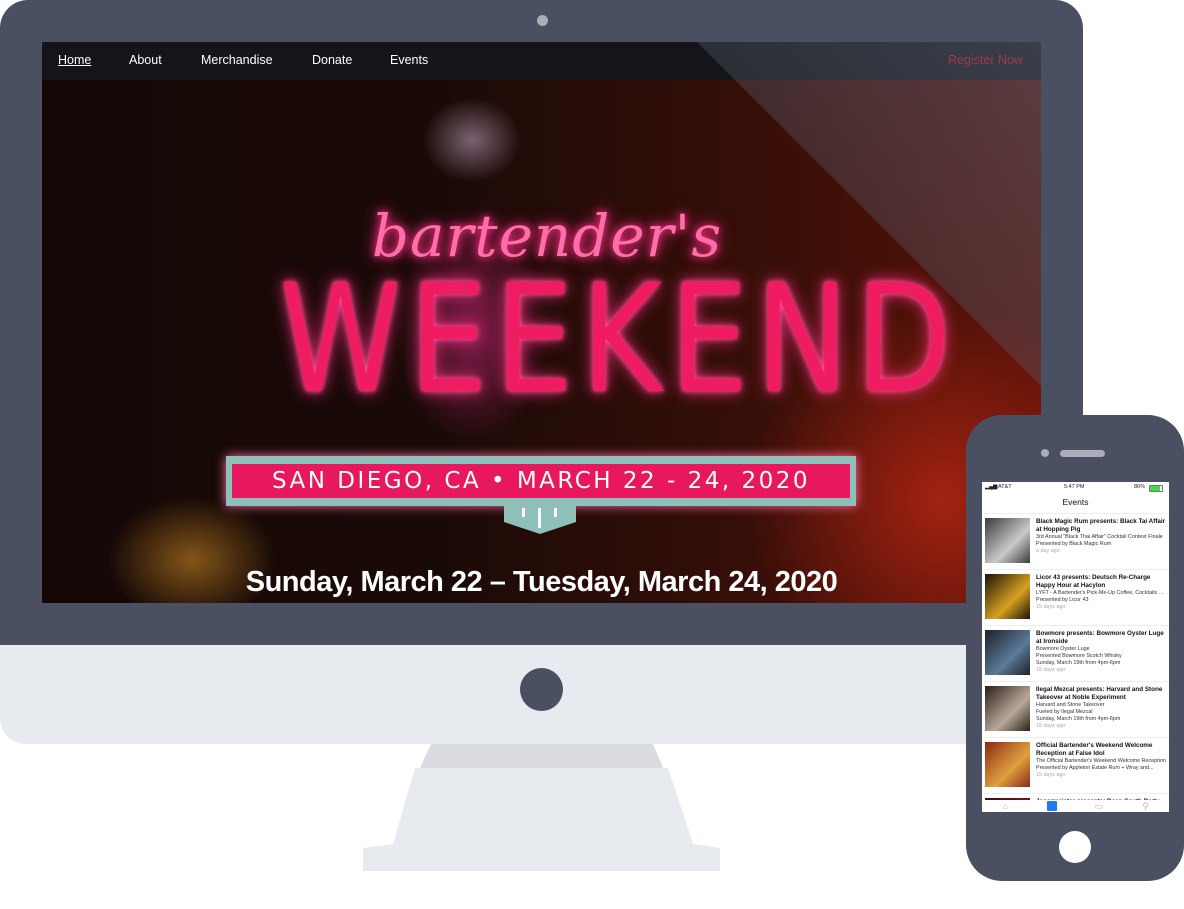  Describe the element at coordinates (1156, 488) in the screenshot. I see `battery-icon` at that location.